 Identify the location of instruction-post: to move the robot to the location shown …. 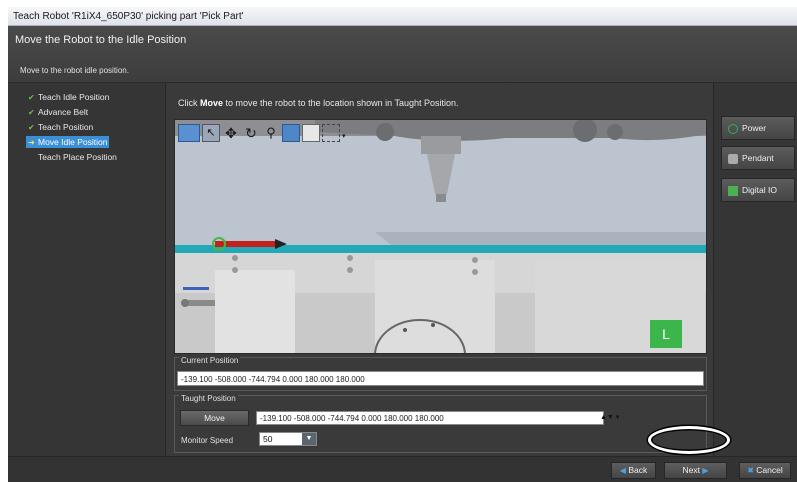
(341, 103).